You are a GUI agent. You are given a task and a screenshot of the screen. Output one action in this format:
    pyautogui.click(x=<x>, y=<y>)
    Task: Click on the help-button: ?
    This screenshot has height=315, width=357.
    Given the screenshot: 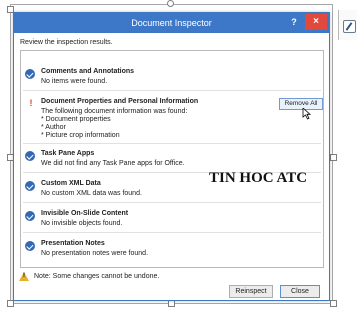 What is the action you would take?
    pyautogui.click(x=294, y=22)
    